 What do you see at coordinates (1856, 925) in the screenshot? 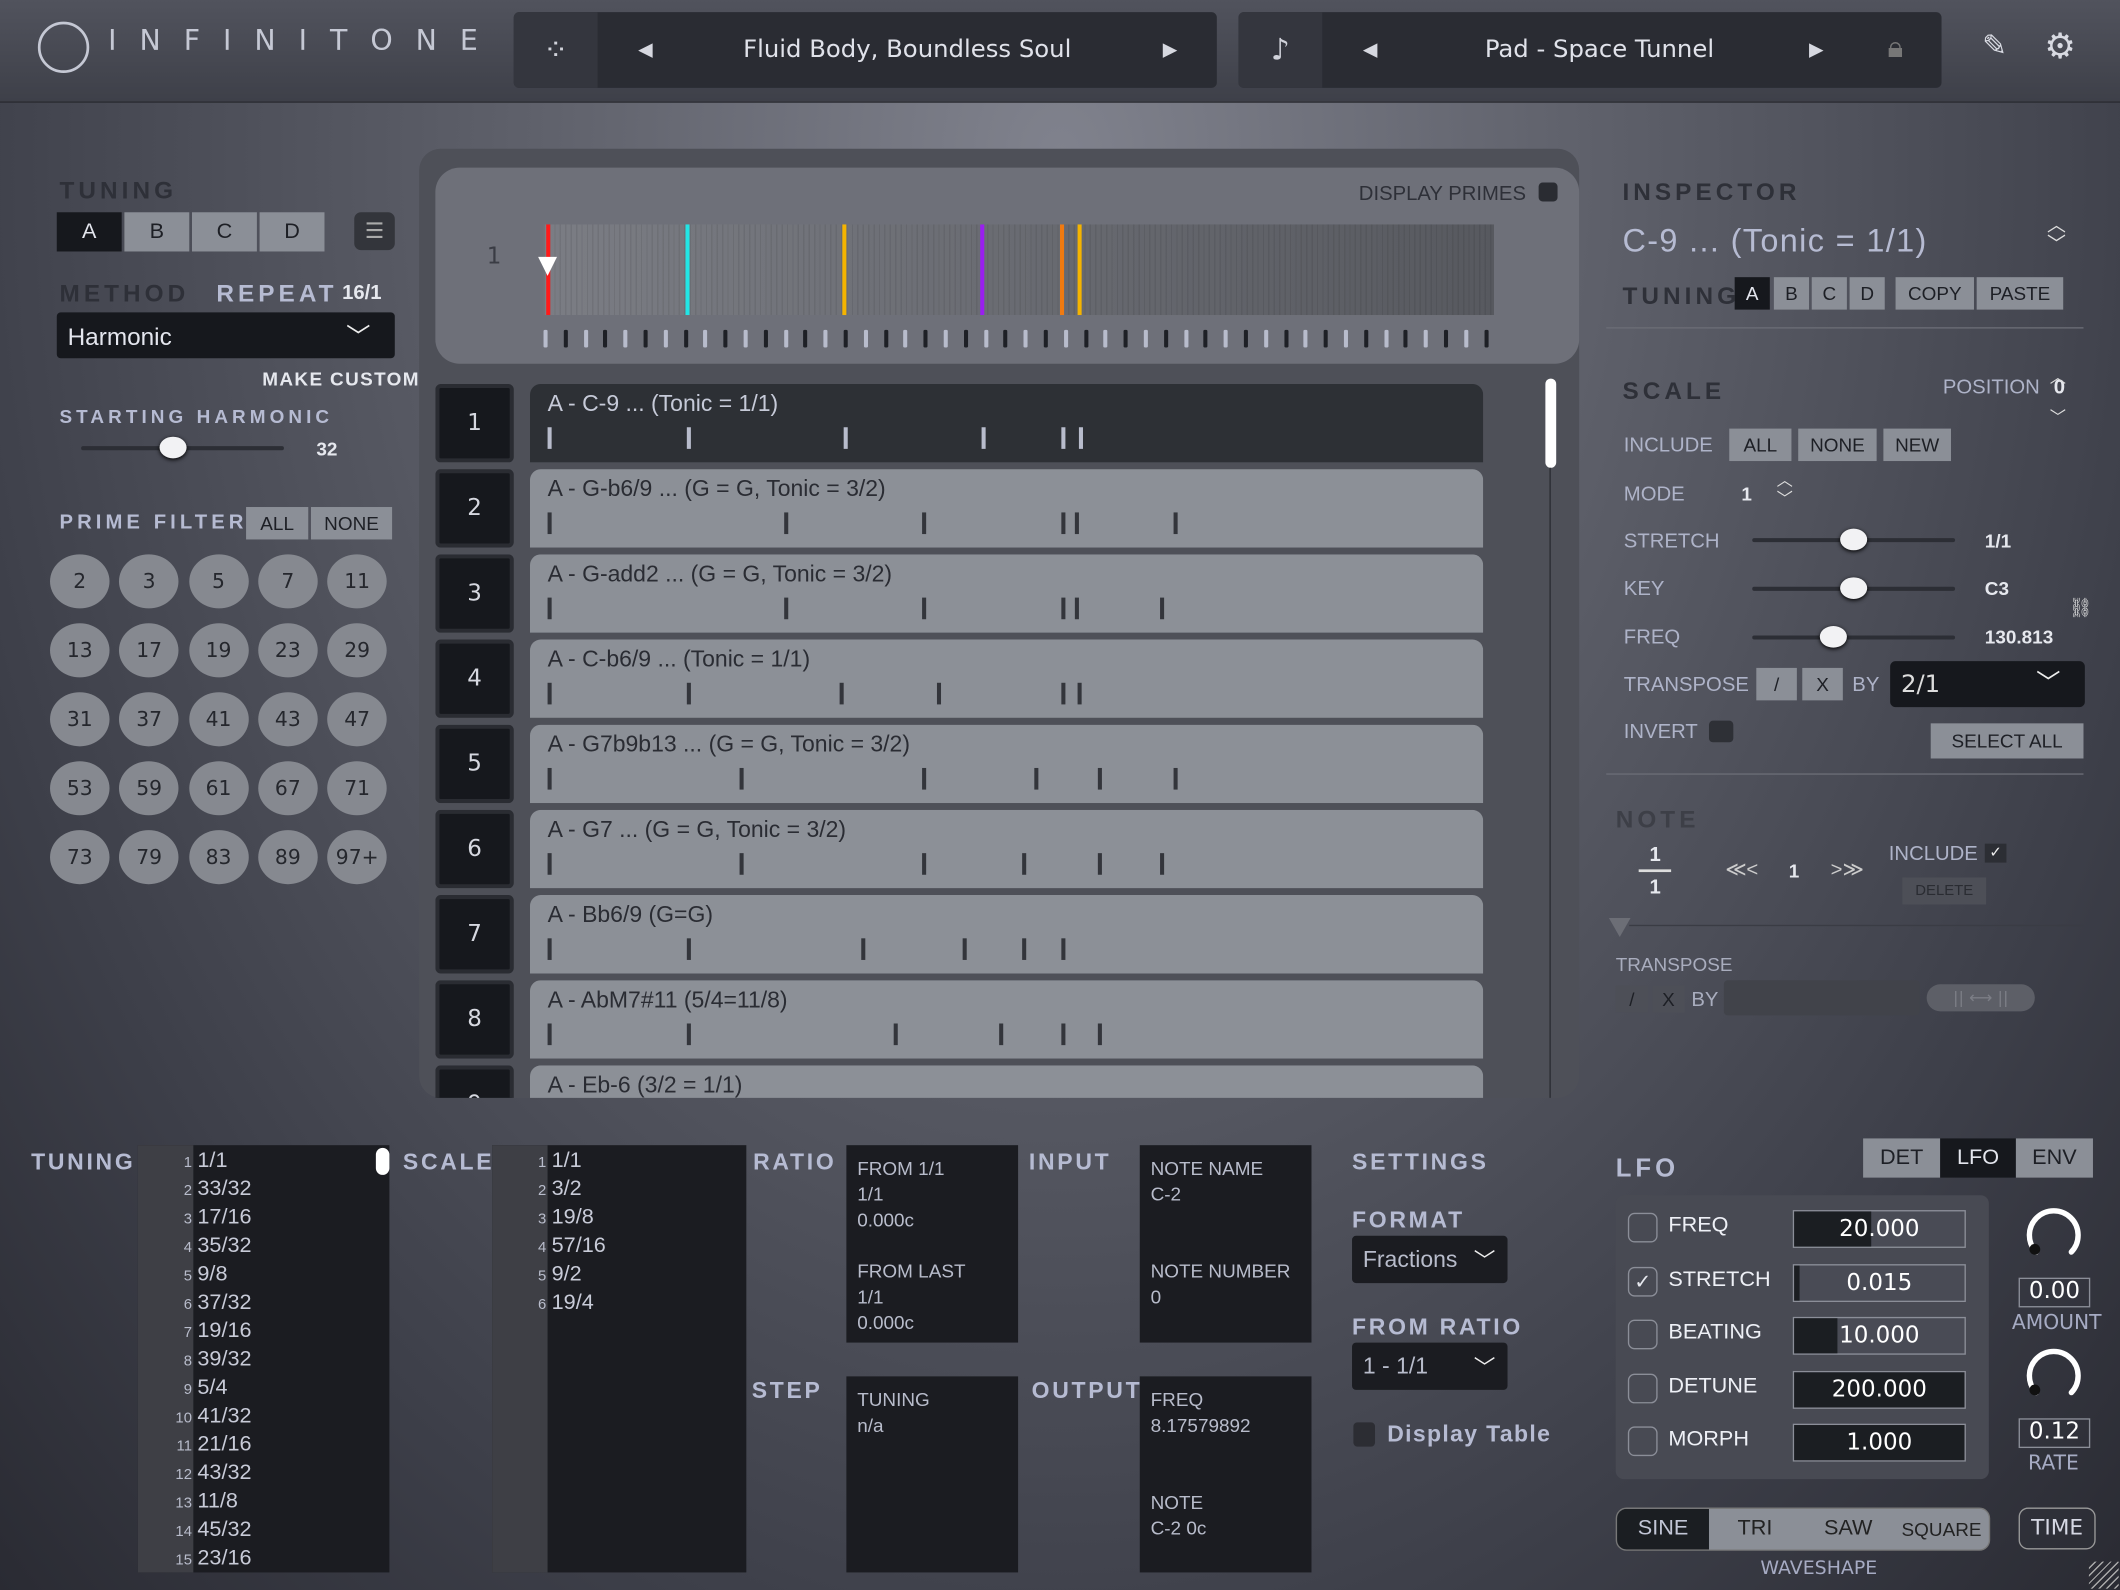
I see `note-position-track` at bounding box center [1856, 925].